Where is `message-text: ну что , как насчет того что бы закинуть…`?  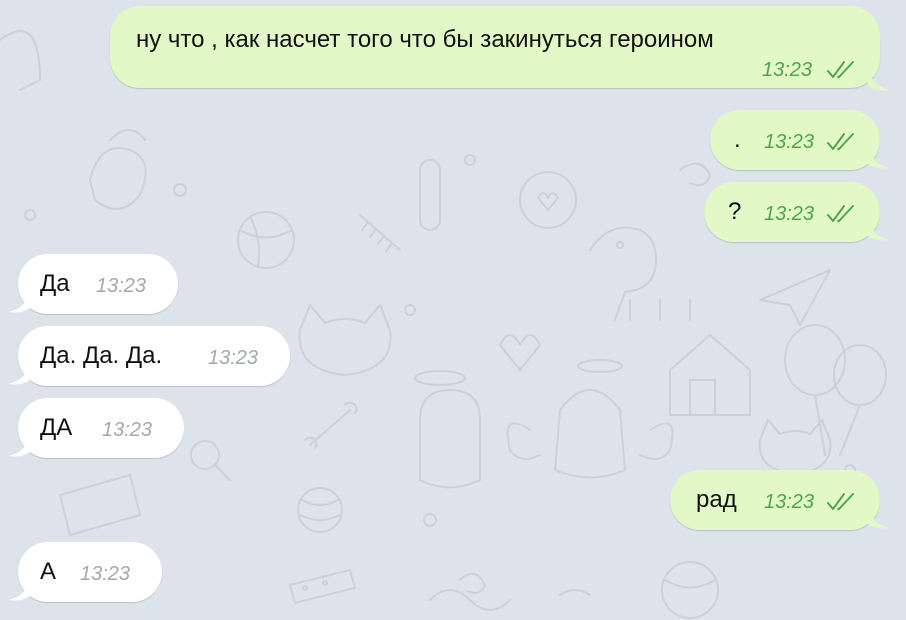
message-text: ну что , как насчет того что бы закинуть… is located at coordinates (425, 39).